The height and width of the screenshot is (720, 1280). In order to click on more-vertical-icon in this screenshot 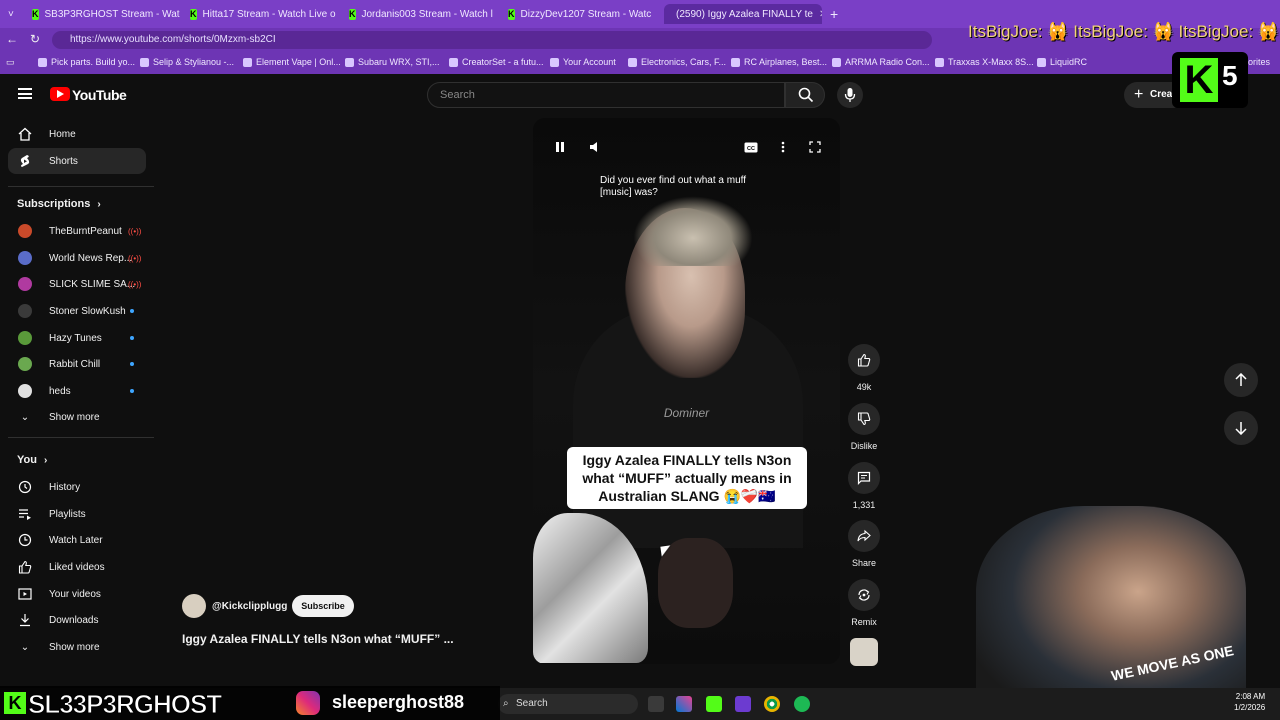, I will do `click(783, 147)`.